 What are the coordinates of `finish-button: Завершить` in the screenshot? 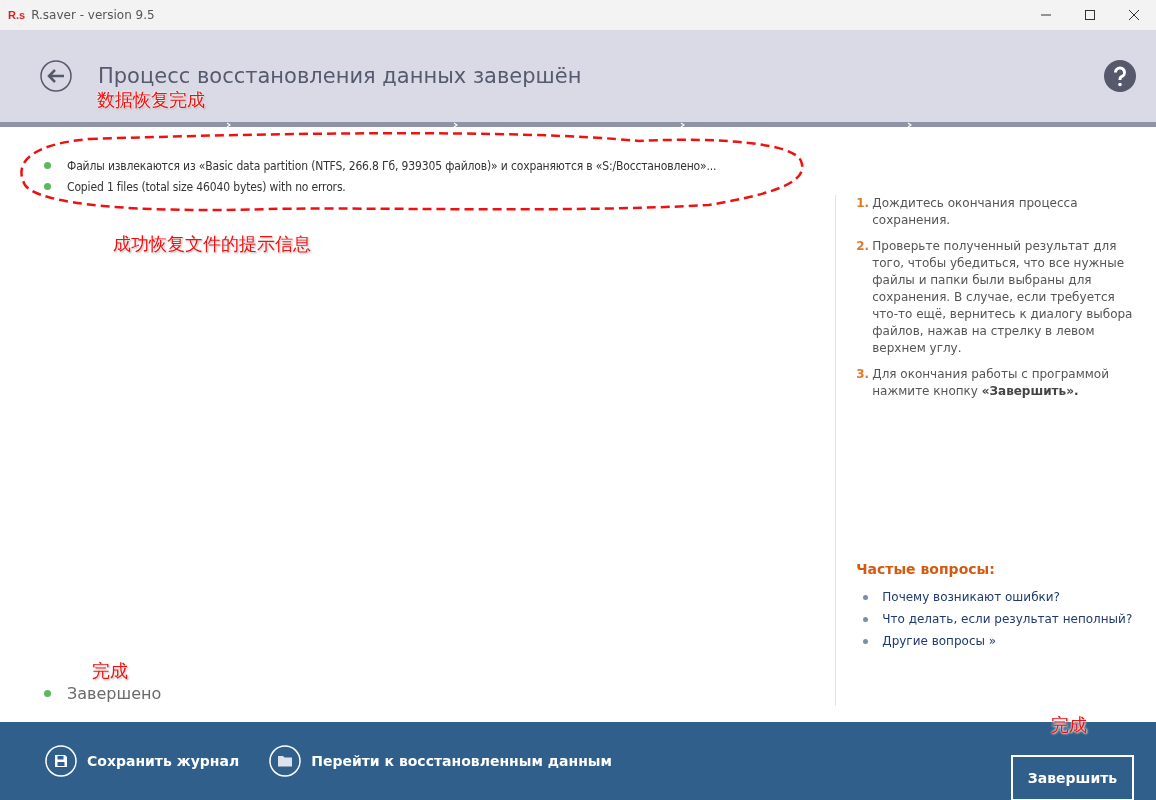 It's located at (1072, 777).